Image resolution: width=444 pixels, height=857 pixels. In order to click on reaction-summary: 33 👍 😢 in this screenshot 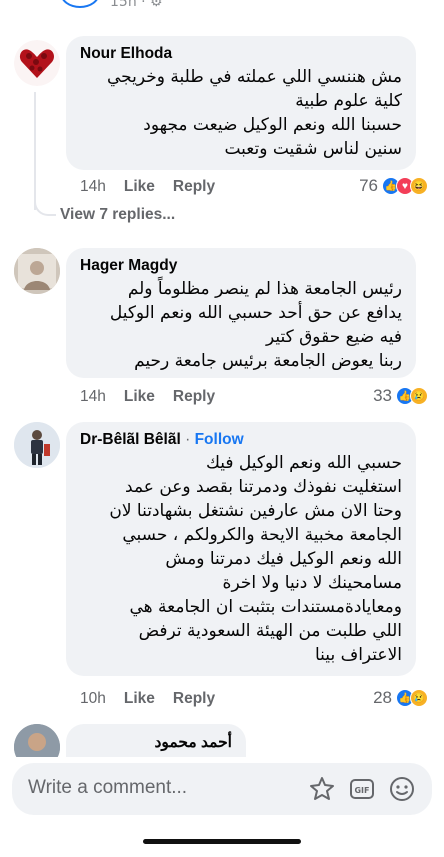, I will do `click(400, 396)`.